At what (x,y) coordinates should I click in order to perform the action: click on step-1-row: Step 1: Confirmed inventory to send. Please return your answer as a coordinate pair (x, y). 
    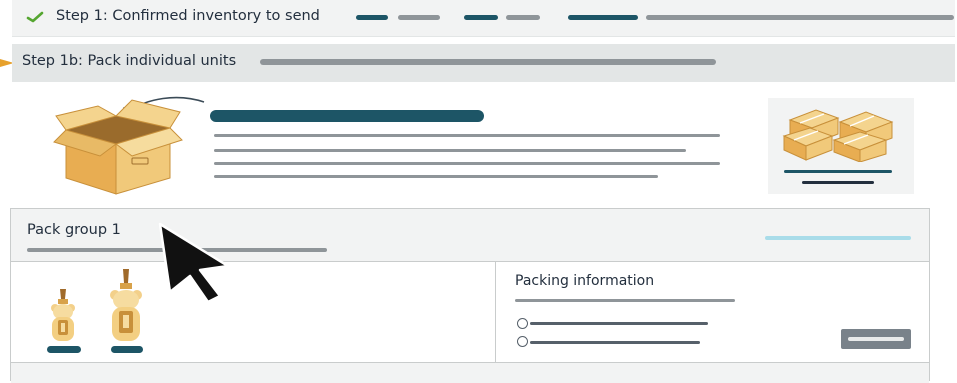
    Looking at the image, I should click on (483, 18).